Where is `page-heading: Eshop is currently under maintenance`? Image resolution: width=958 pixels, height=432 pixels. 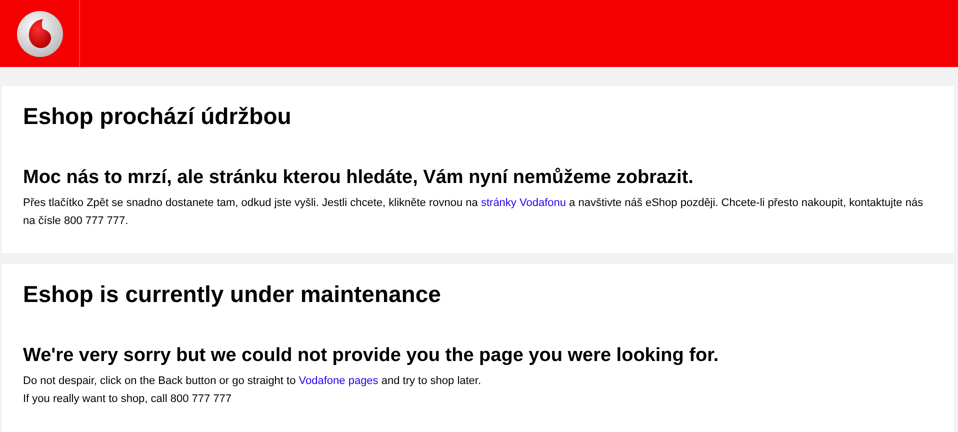
page-heading: Eshop is currently under maintenance is located at coordinates (232, 294).